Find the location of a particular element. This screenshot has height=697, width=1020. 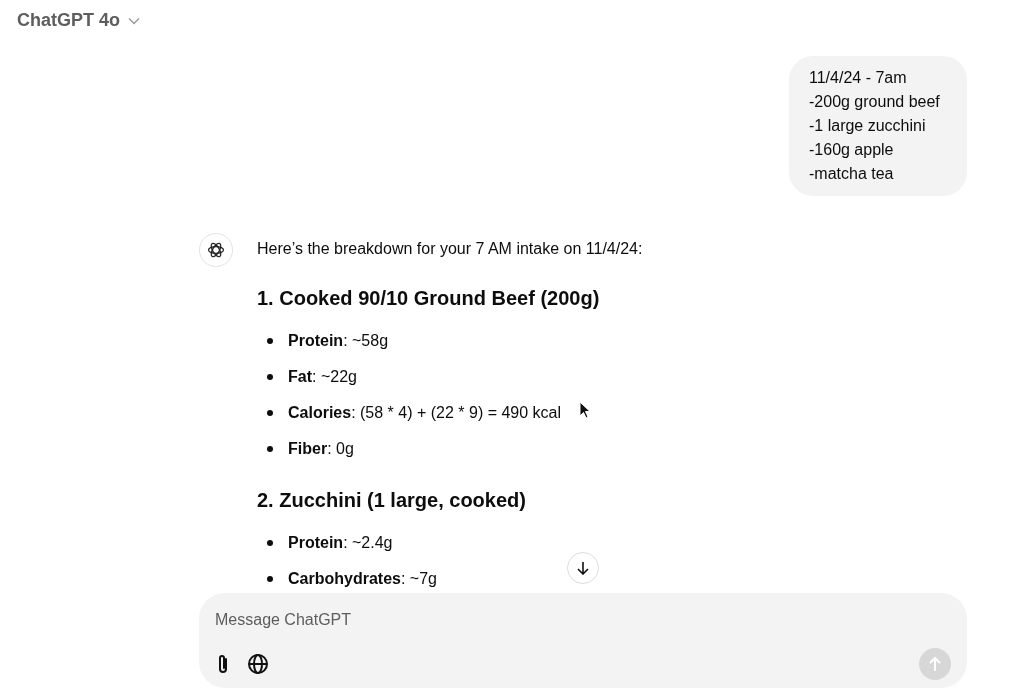

section-heading: 2. Zucchini (1 large, cooked) is located at coordinates (392, 500).